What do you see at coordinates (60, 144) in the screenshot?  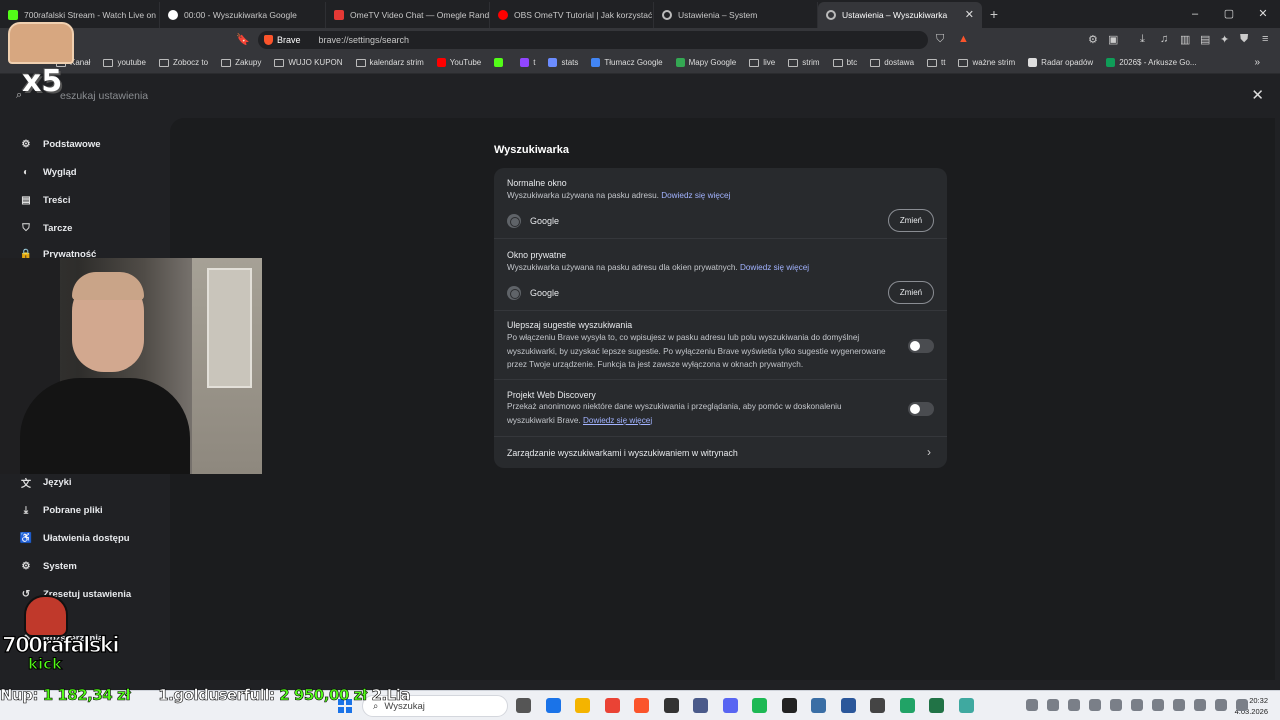 I see `sidebar-item-basic: ⚙ Podstawowe` at bounding box center [60, 144].